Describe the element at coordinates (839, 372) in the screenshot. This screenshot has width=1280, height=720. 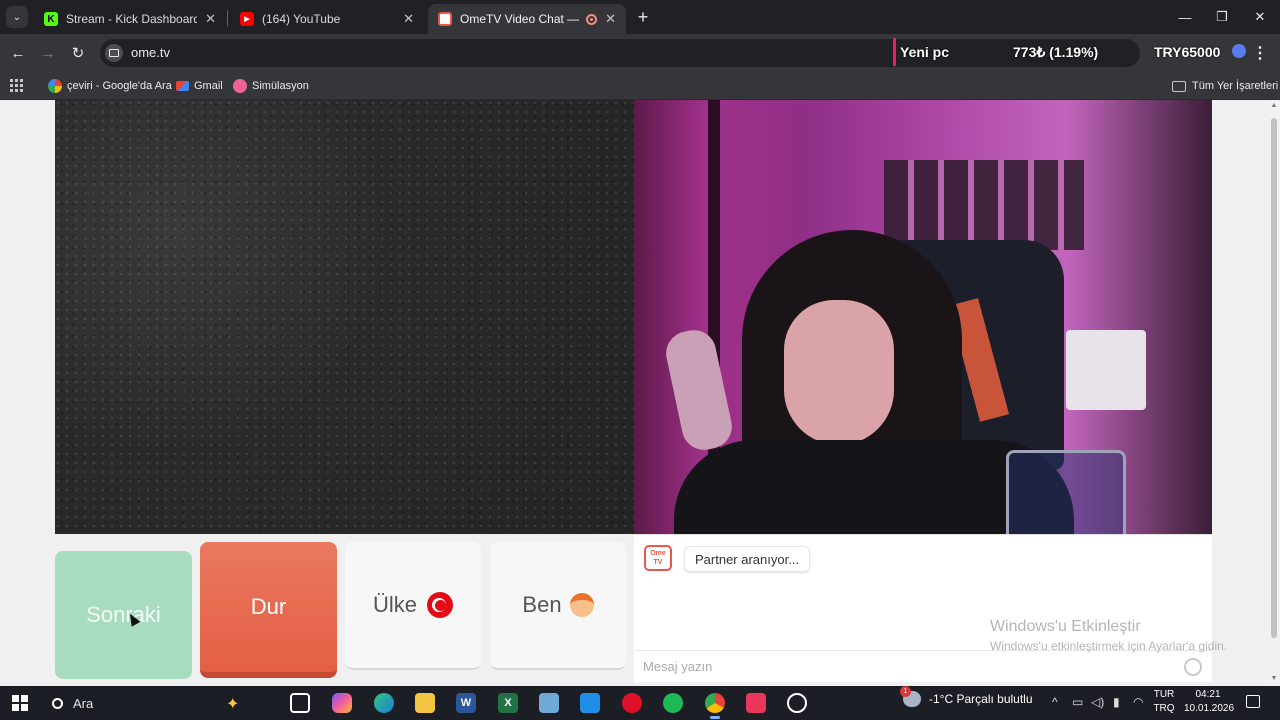
I see `video-scene-face` at that location.